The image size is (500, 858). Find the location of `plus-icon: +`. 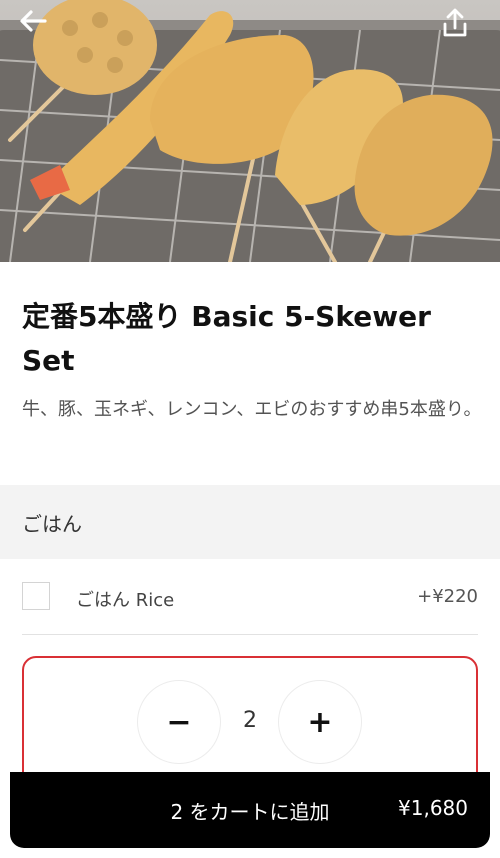

plus-icon: + is located at coordinates (320, 722).